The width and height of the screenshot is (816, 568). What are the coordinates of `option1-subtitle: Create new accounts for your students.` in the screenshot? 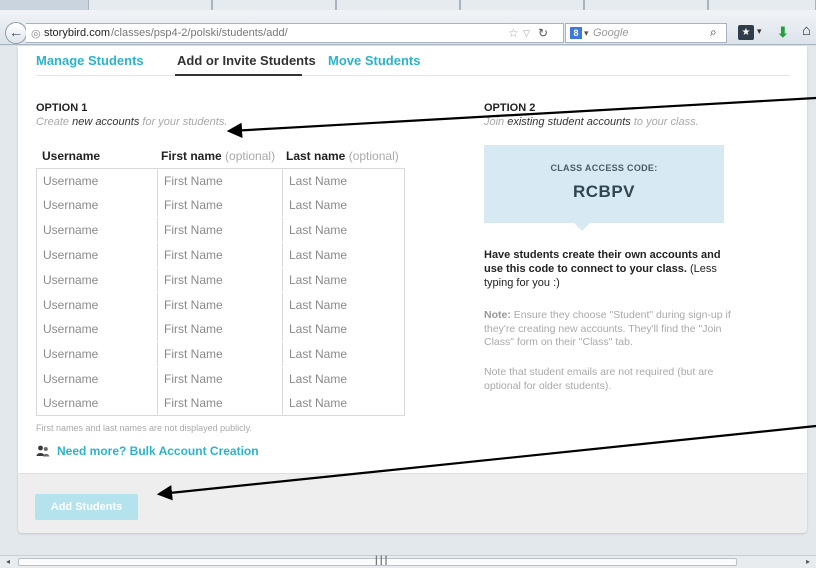 It's located at (131, 122).